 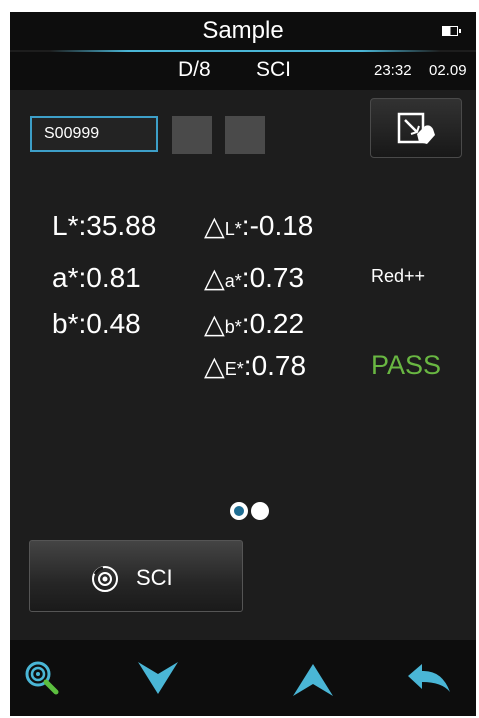 I want to click on save-button, so click(x=416, y=128).